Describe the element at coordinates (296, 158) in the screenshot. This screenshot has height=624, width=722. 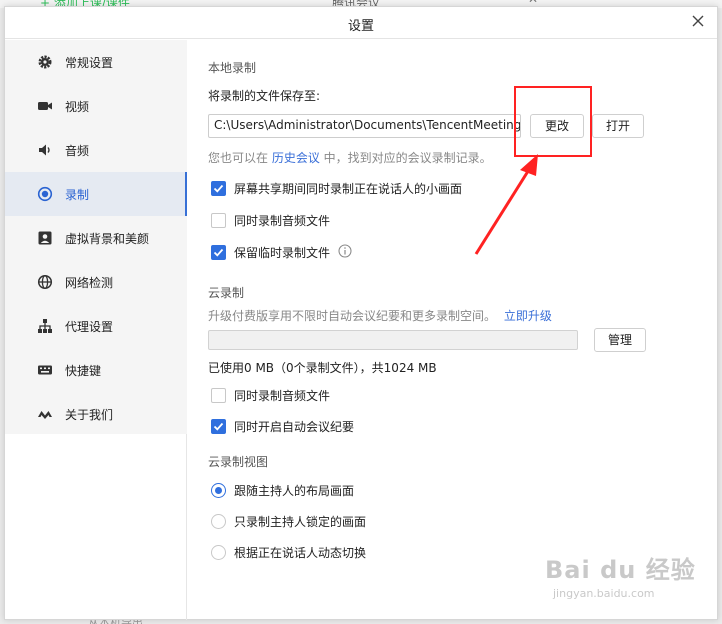
I see `history-meetings-link: 历史会议` at that location.